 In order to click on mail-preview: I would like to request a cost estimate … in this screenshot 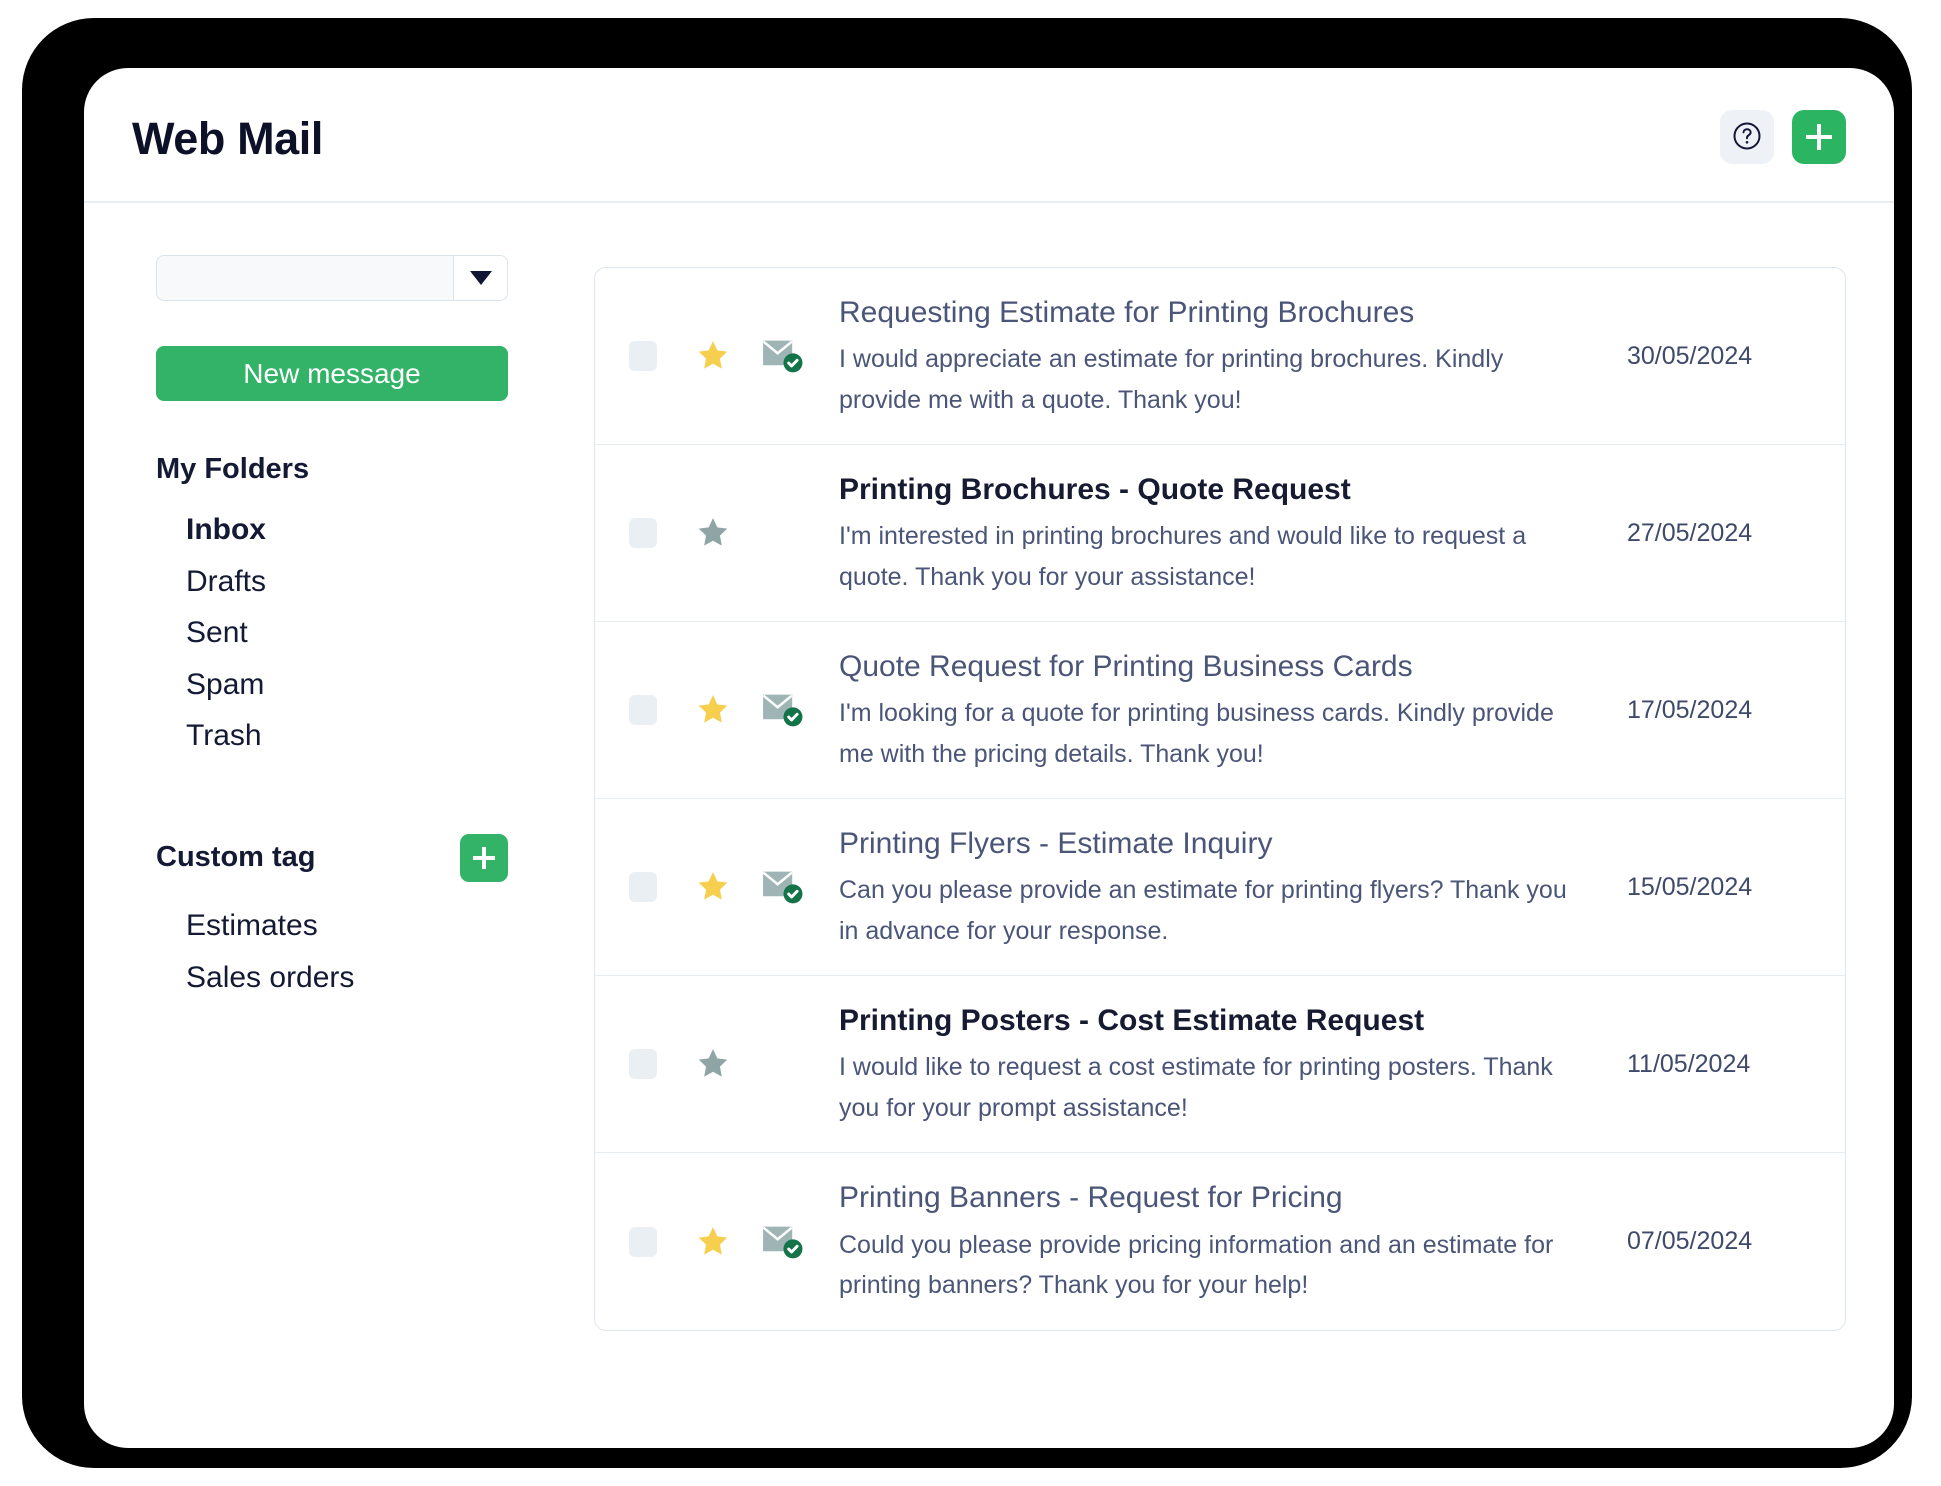, I will do `click(1196, 1087)`.